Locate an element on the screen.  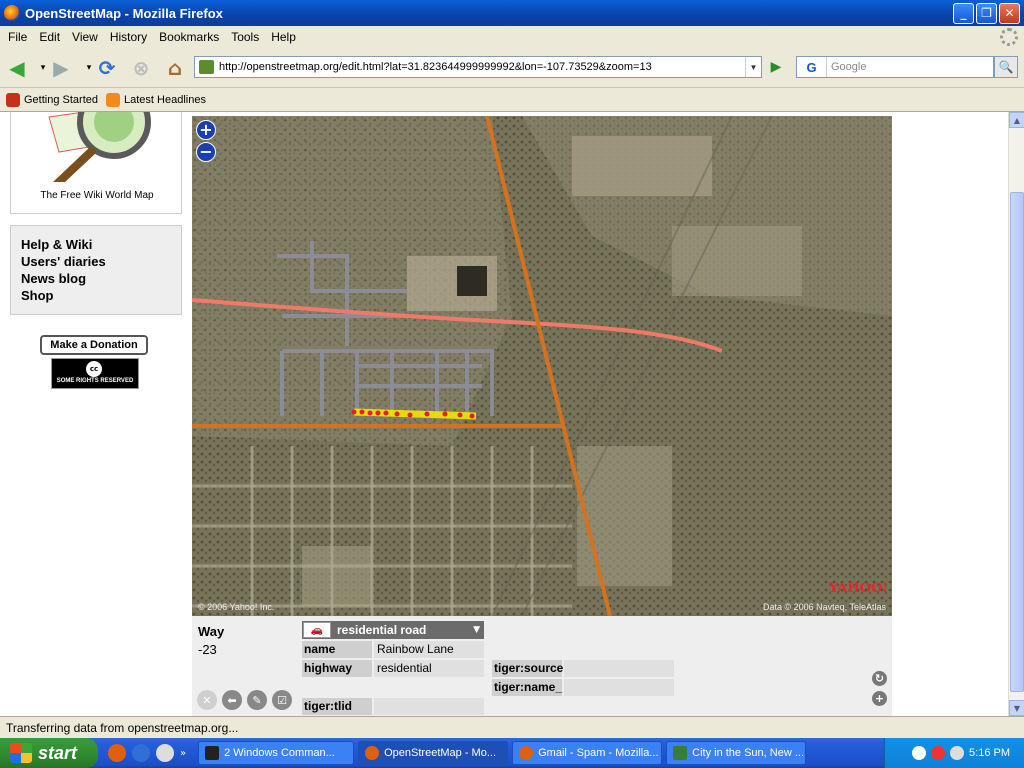
search-icon: 🔍 is located at coordinates (1006, 67).